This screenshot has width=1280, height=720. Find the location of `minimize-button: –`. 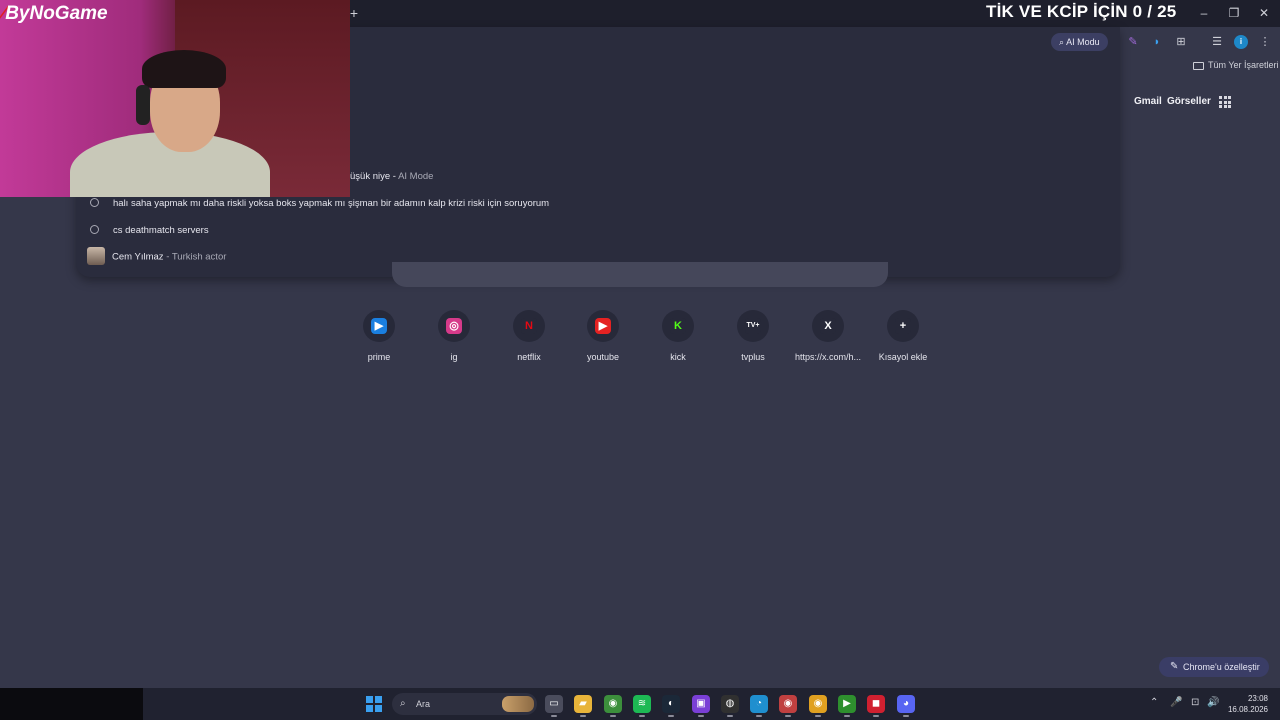

minimize-button: – is located at coordinates (1204, 13).